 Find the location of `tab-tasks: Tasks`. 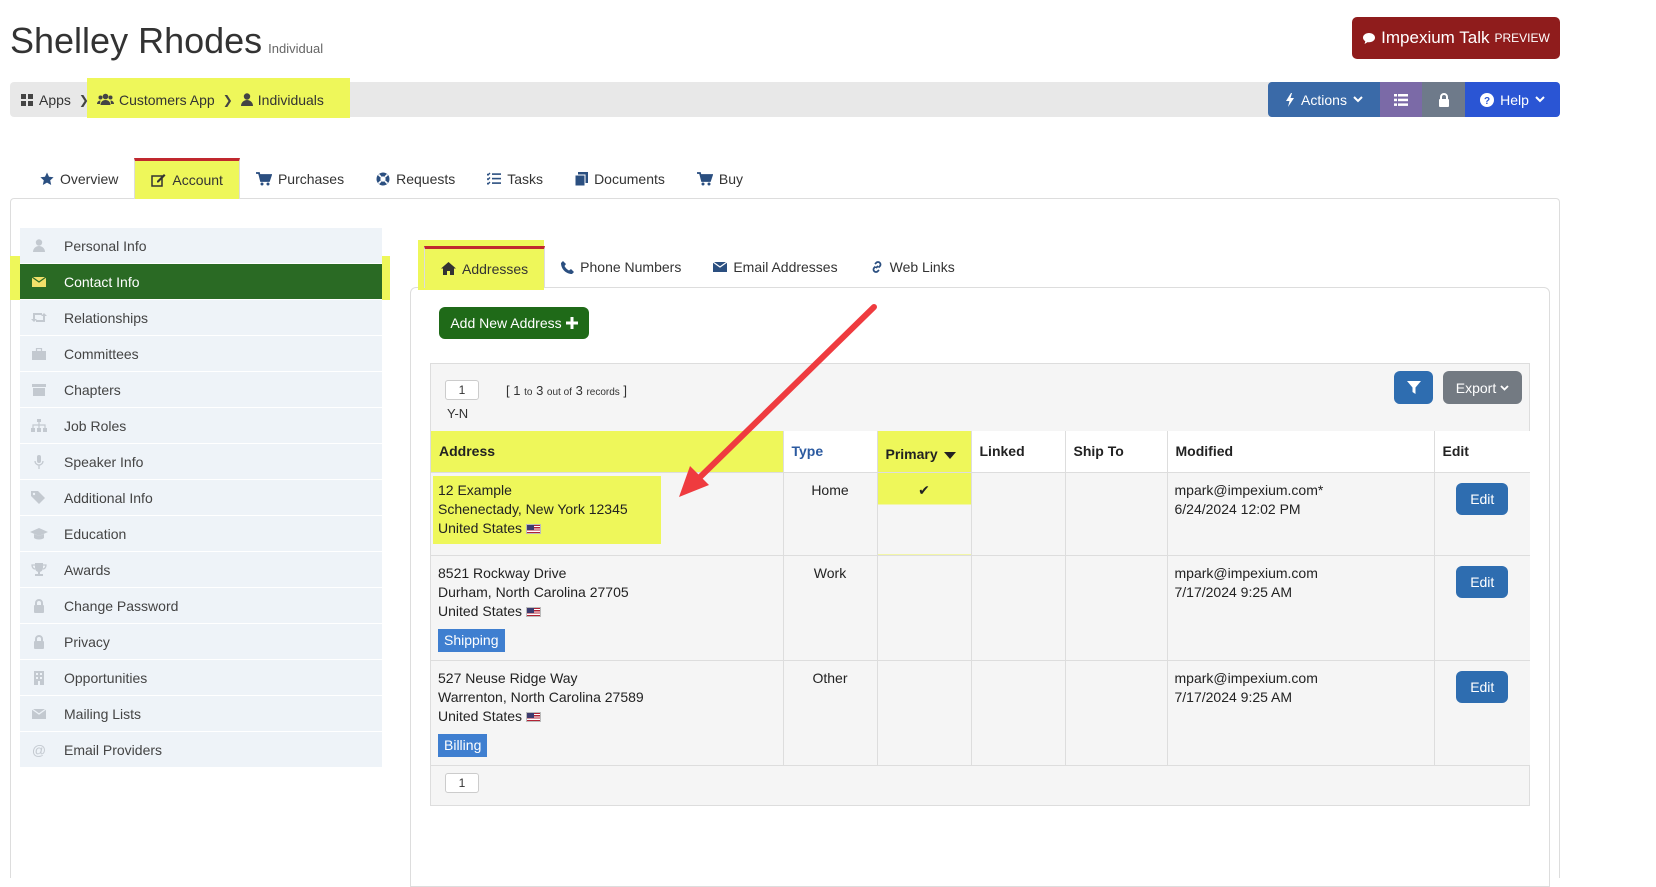

tab-tasks: Tasks is located at coordinates (515, 178).